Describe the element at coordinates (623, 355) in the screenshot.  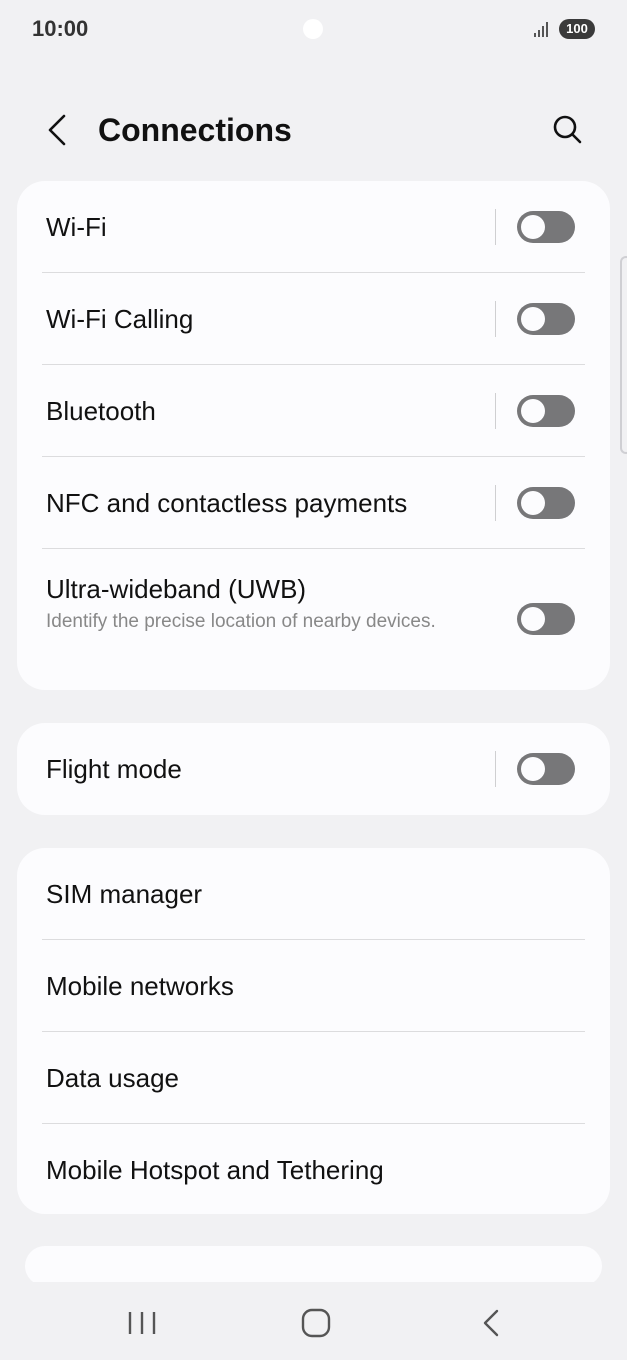
I see `scroll-indicator` at that location.